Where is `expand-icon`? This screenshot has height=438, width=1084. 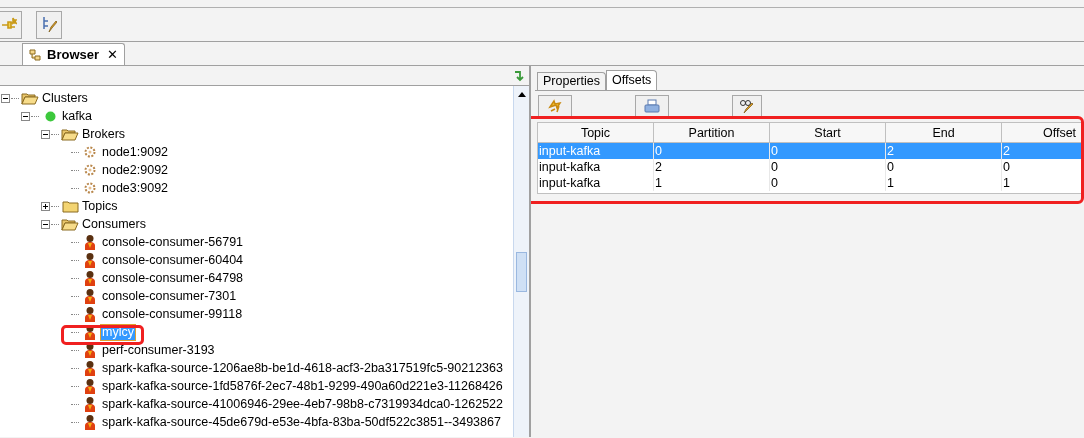 expand-icon is located at coordinates (45, 206).